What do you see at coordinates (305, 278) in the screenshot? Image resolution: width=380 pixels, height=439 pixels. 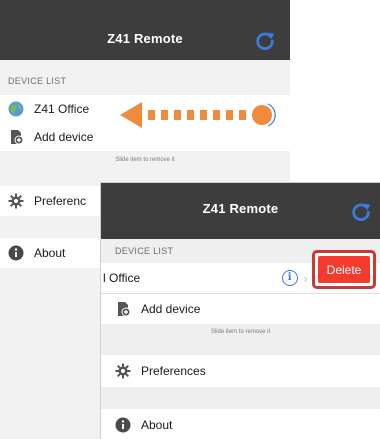 I see `chevron-right-icon: ›` at bounding box center [305, 278].